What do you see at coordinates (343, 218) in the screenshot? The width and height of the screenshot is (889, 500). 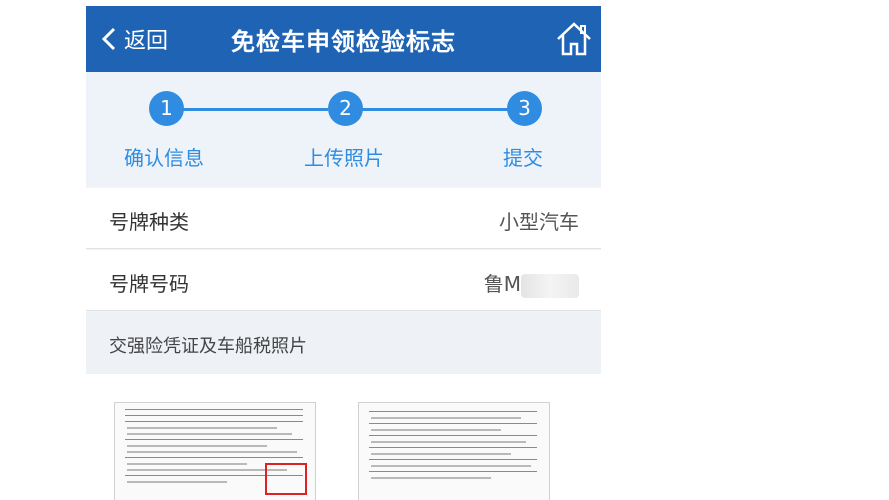 I see `plate-type-row: 号牌种类 小型汽车` at bounding box center [343, 218].